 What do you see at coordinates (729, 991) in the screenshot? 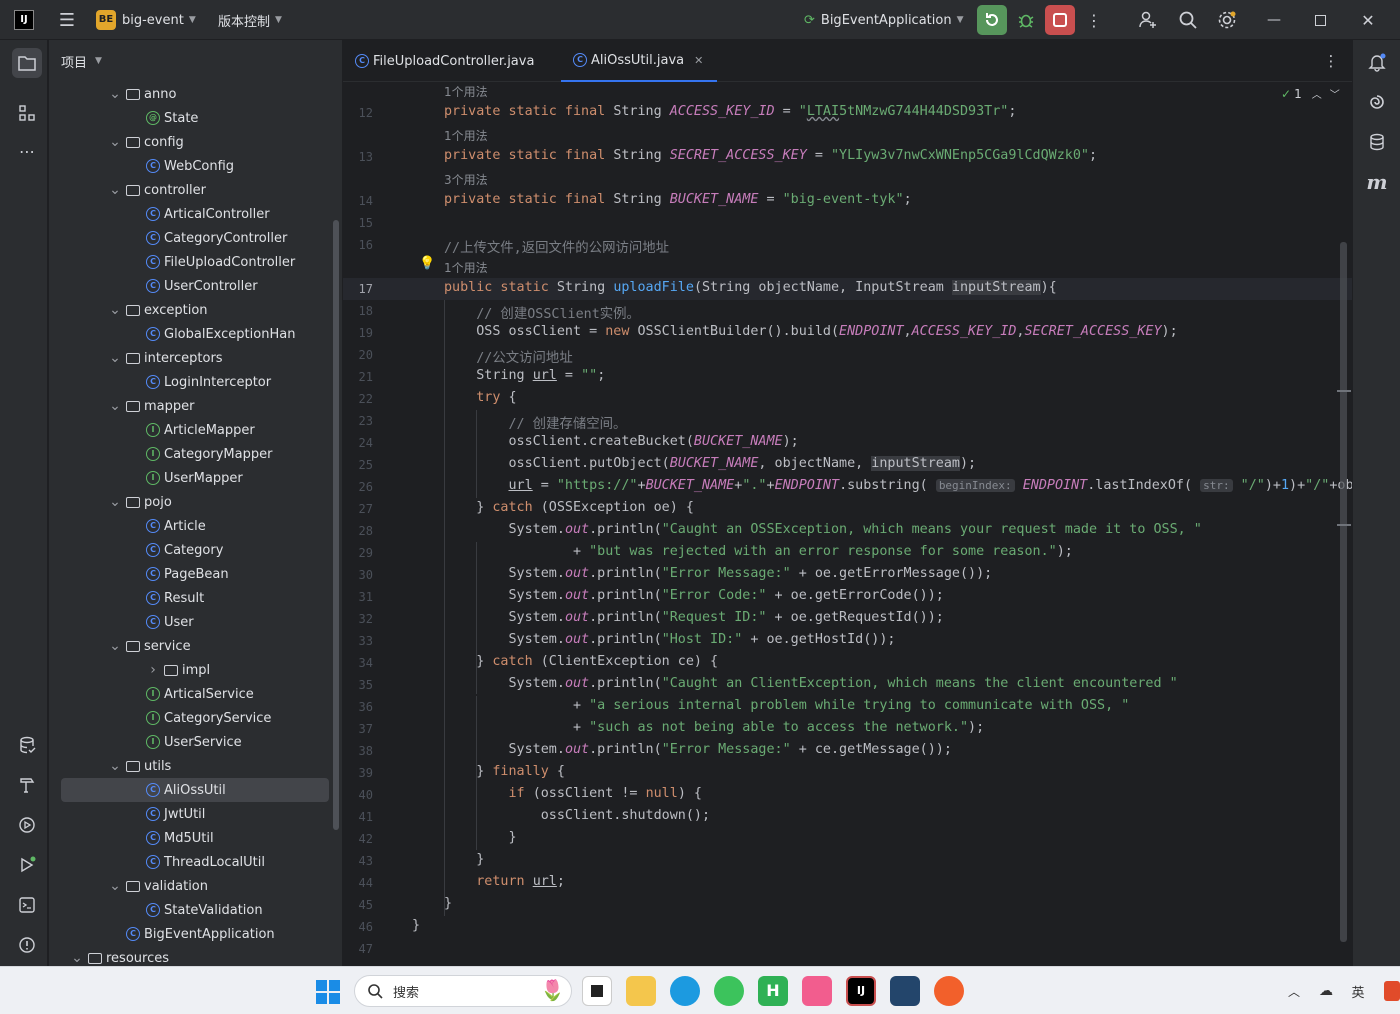
I see `wechat-icon` at bounding box center [729, 991].